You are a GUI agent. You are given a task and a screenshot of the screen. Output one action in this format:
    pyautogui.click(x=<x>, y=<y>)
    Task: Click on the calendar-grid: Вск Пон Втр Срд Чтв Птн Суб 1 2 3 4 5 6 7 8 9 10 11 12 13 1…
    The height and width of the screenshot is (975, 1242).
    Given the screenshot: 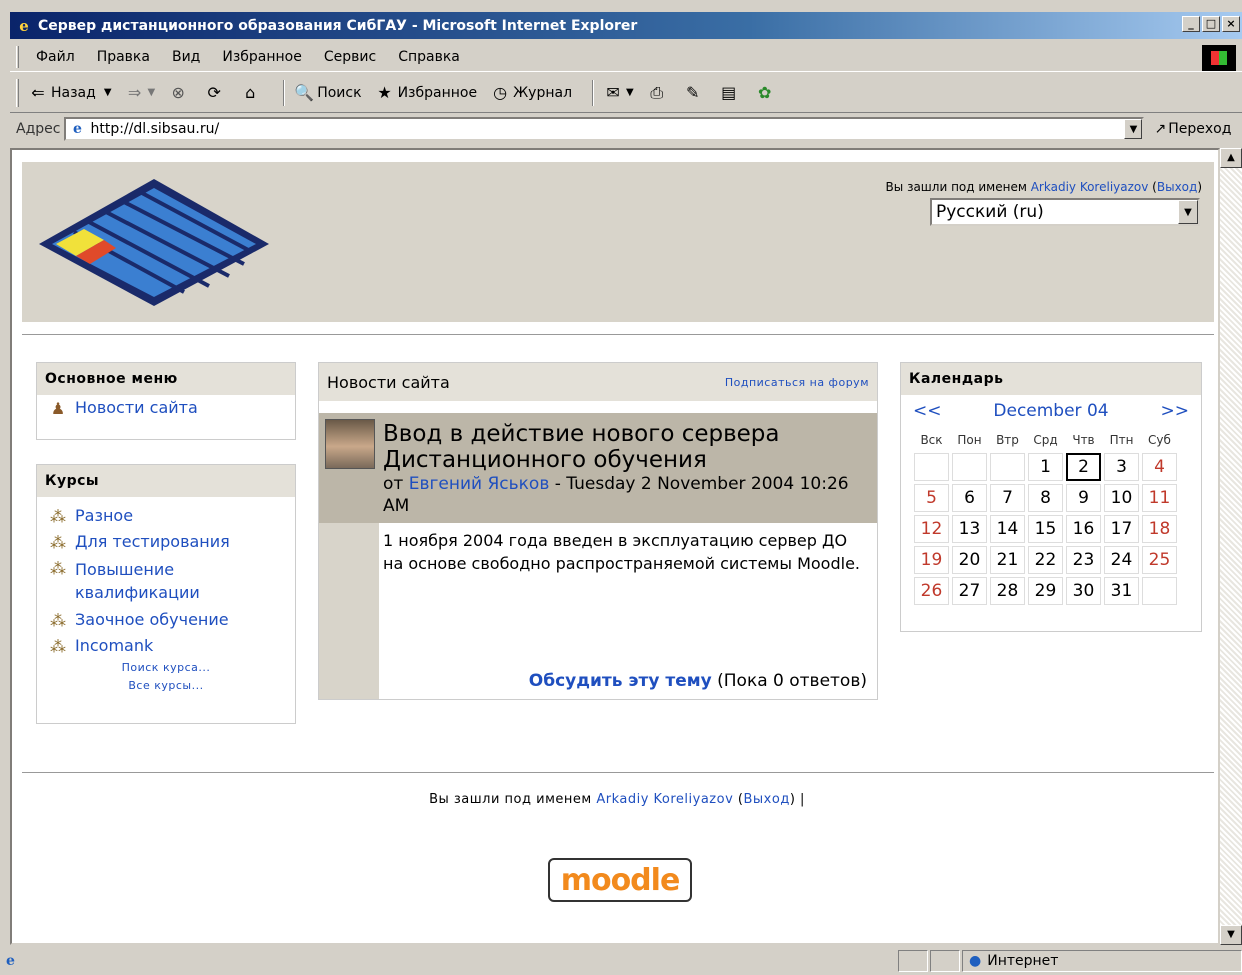 What is the action you would take?
    pyautogui.click(x=1045, y=517)
    